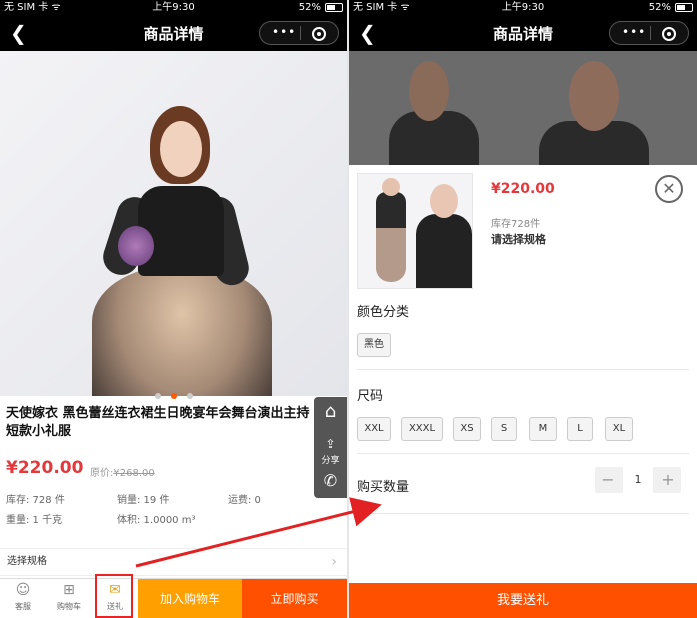 The width and height of the screenshot is (697, 618). I want to click on sheet-price: ¥220.00, so click(523, 189).